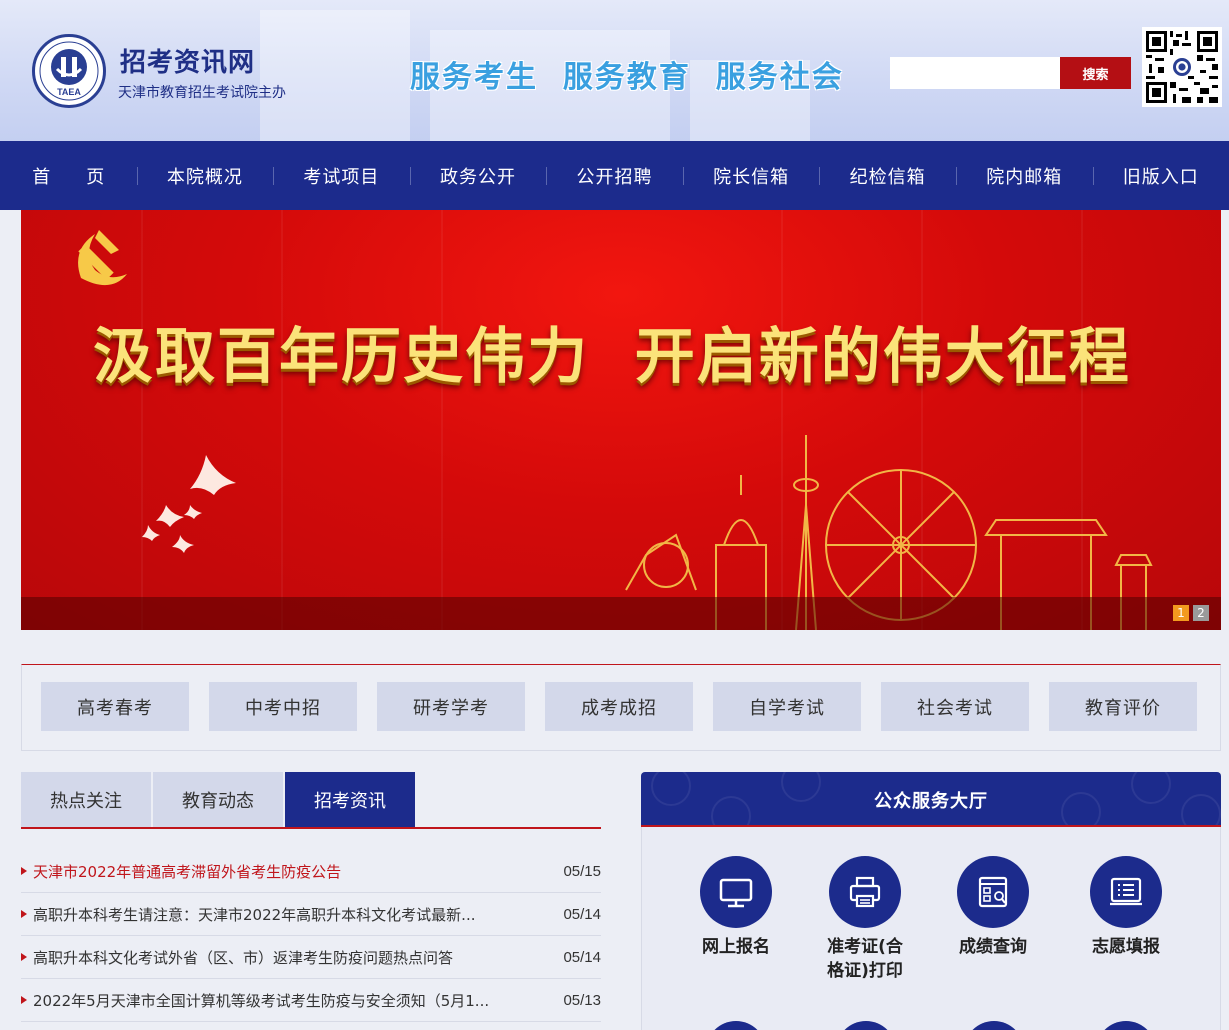  Describe the element at coordinates (1201, 613) in the screenshot. I see `banner-page-2: 2` at that location.